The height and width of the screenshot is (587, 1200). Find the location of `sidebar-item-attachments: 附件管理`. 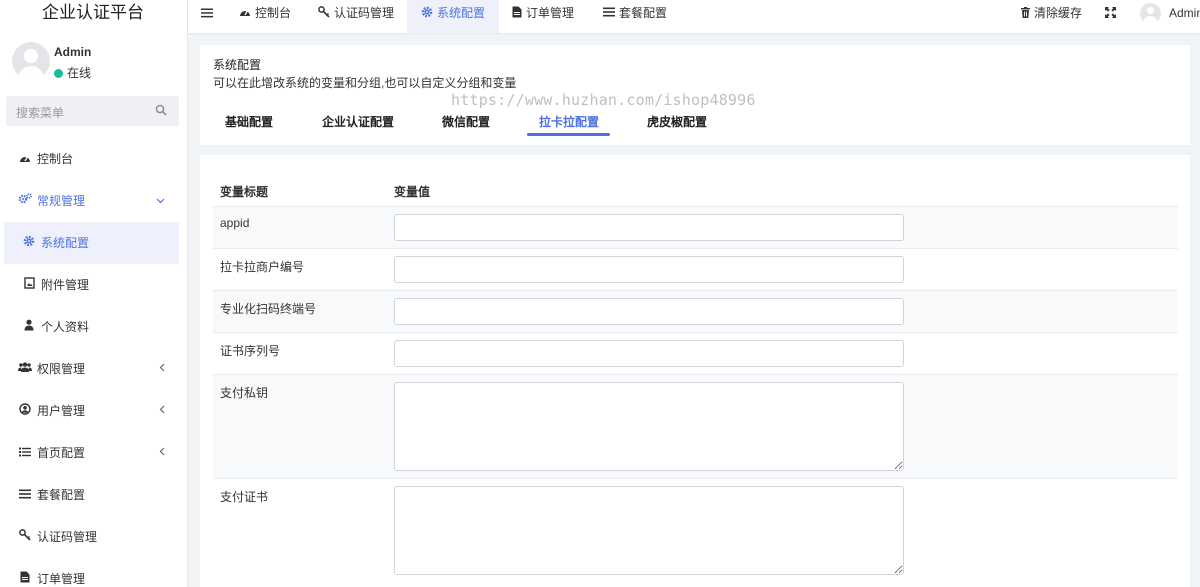

sidebar-item-attachments: 附件管理 is located at coordinates (93, 285).